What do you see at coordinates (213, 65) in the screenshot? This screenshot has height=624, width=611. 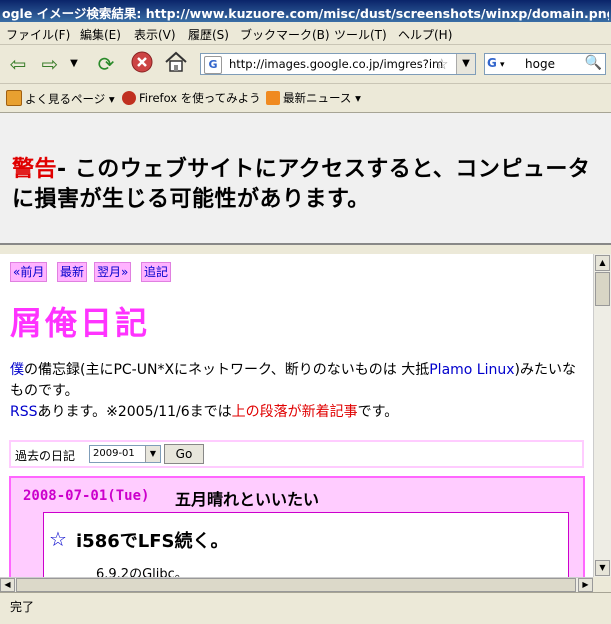 I see `site-favicon-icon: G` at bounding box center [213, 65].